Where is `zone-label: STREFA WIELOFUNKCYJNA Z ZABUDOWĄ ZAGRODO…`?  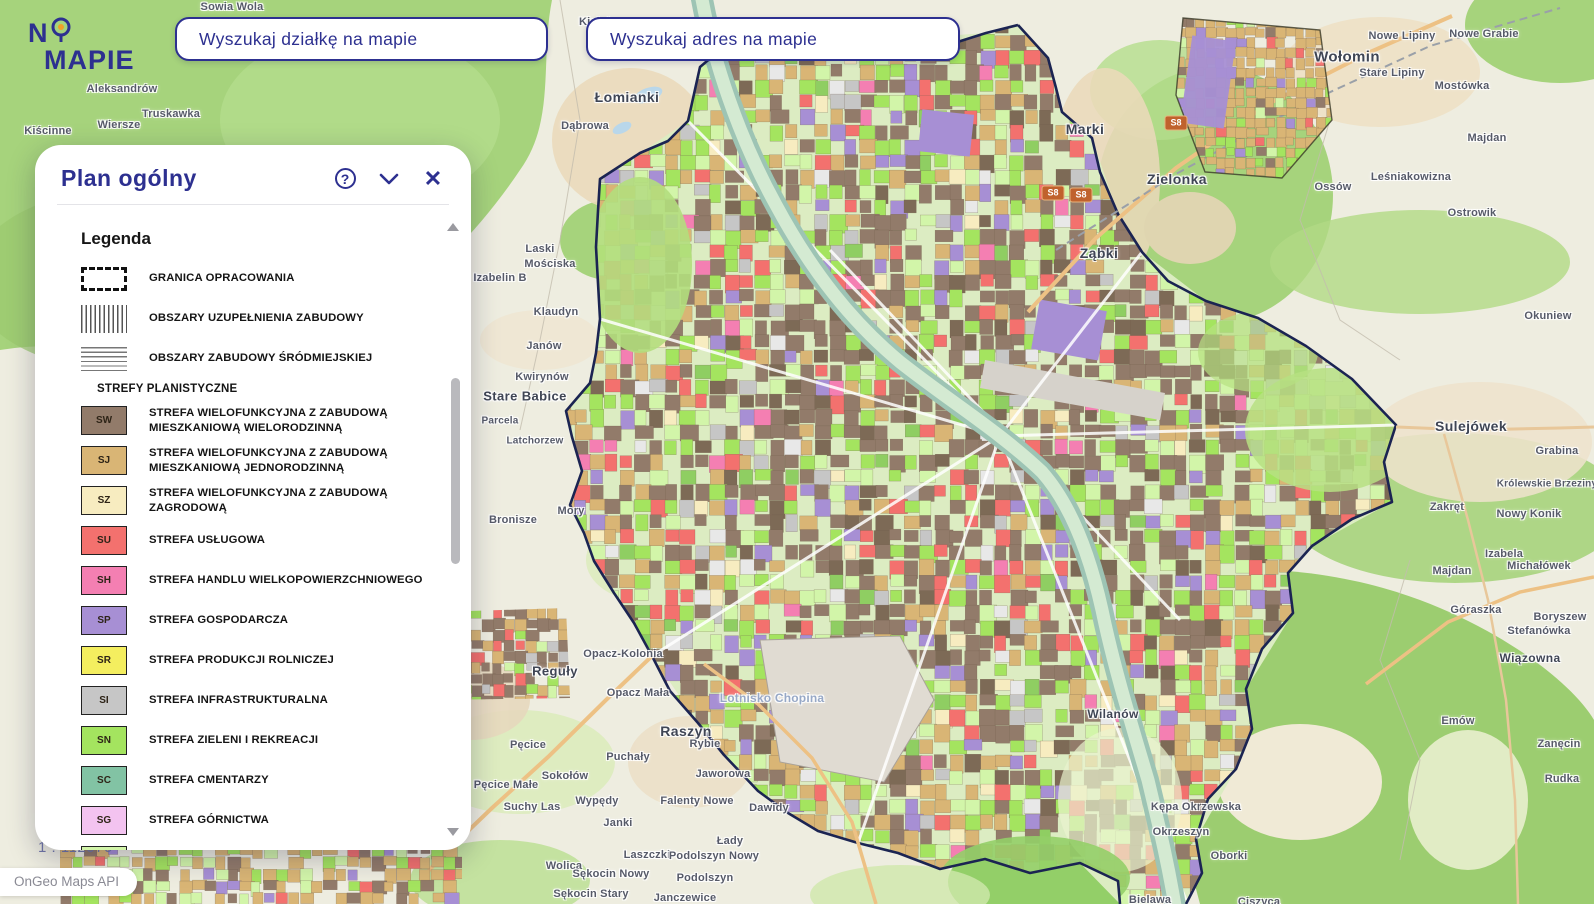
zone-label: STREFA WIELOFUNKCYJNA Z ZABUDOWĄ ZAGRODO… is located at coordinates (268, 500).